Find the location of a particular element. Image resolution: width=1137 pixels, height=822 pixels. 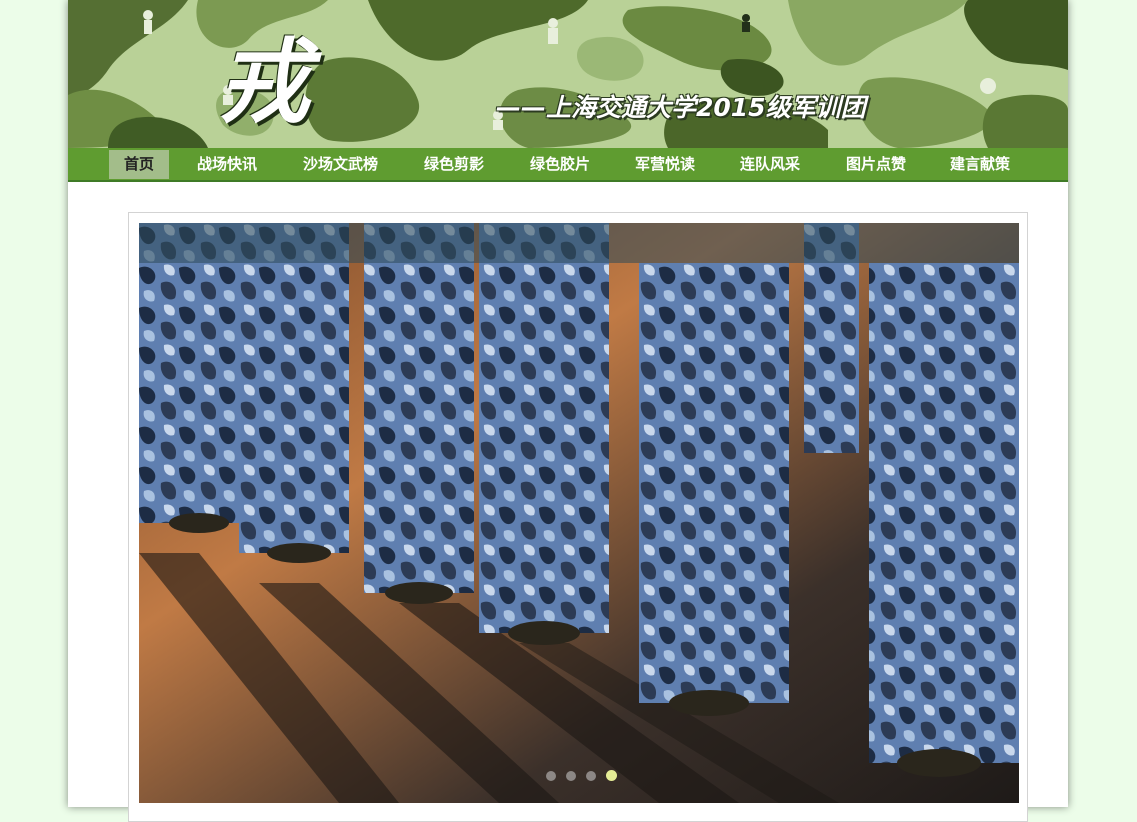

nav-item-suggestions: 建言献策 is located at coordinates (980, 164).